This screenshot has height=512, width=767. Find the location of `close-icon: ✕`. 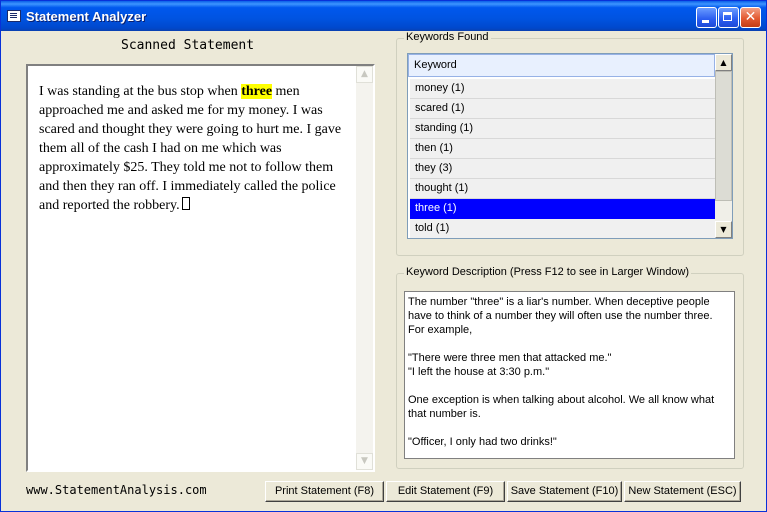

close-icon: ✕ is located at coordinates (750, 17).